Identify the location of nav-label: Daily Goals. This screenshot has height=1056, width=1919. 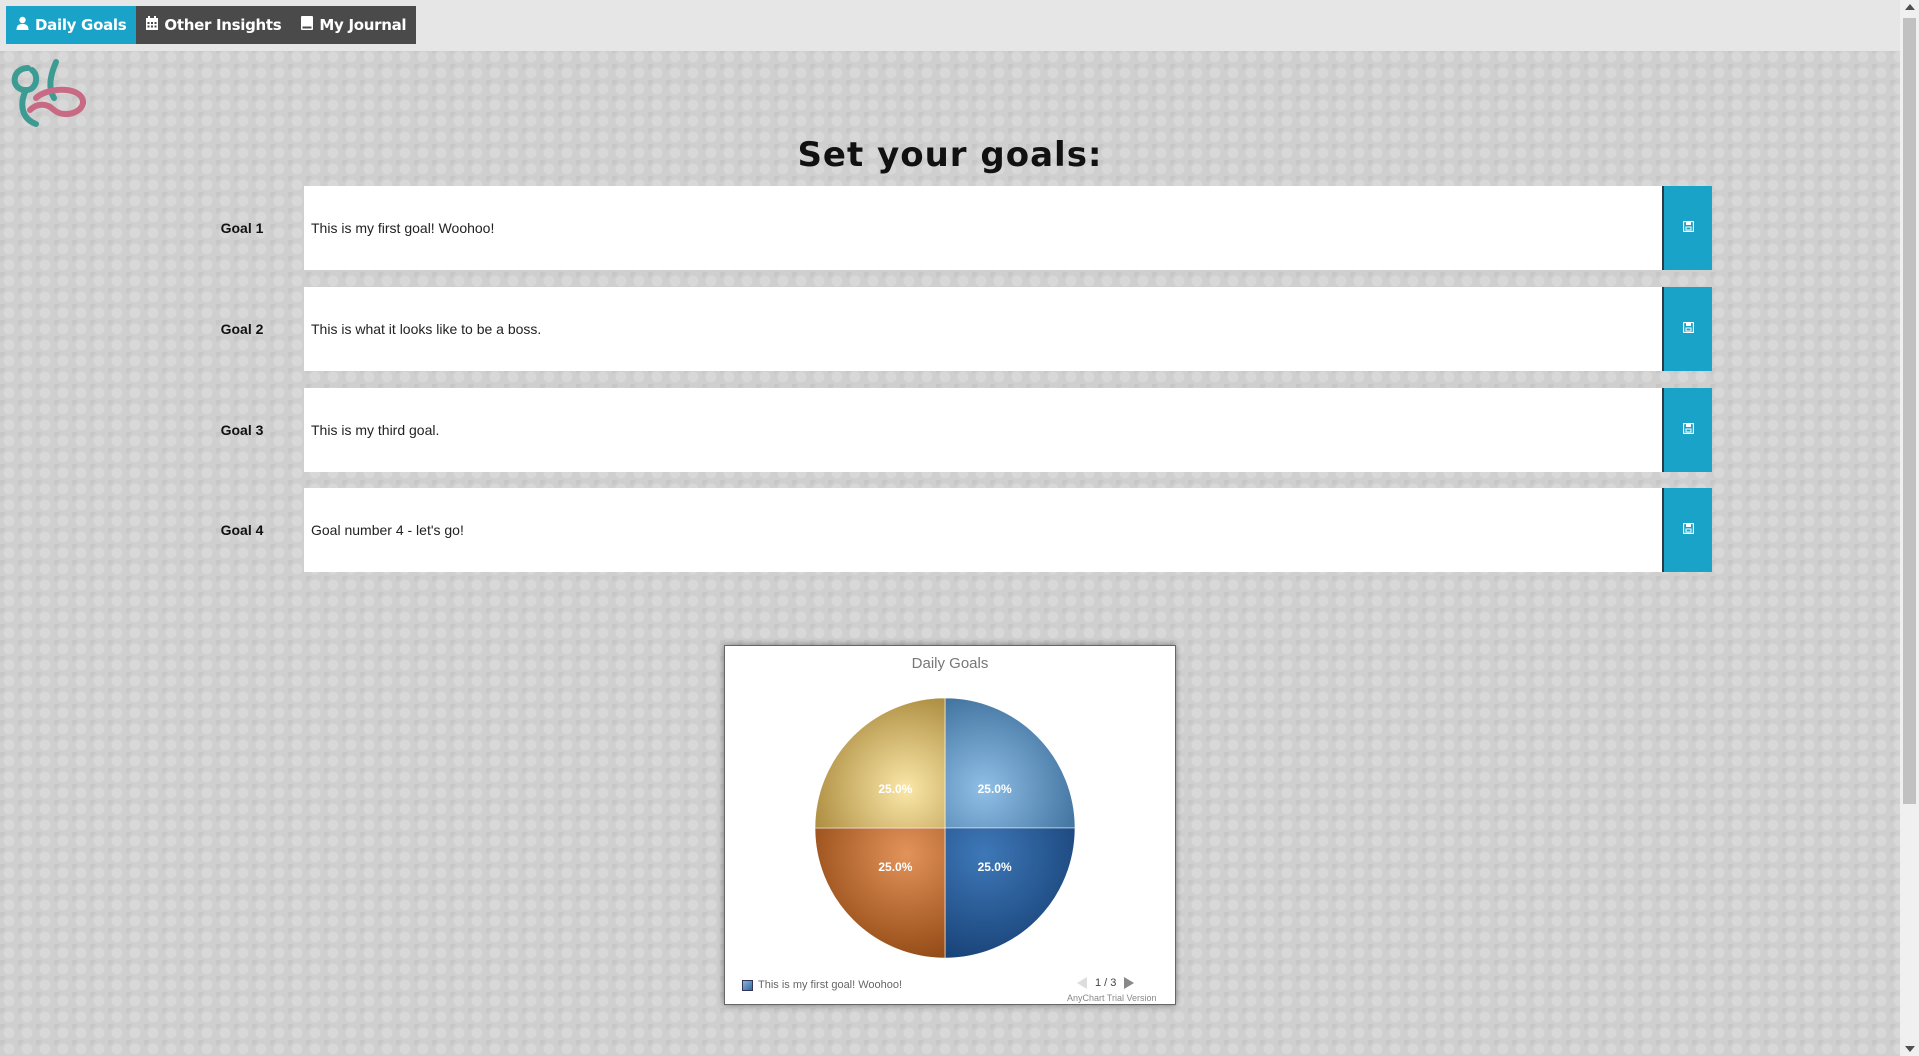
(81, 25).